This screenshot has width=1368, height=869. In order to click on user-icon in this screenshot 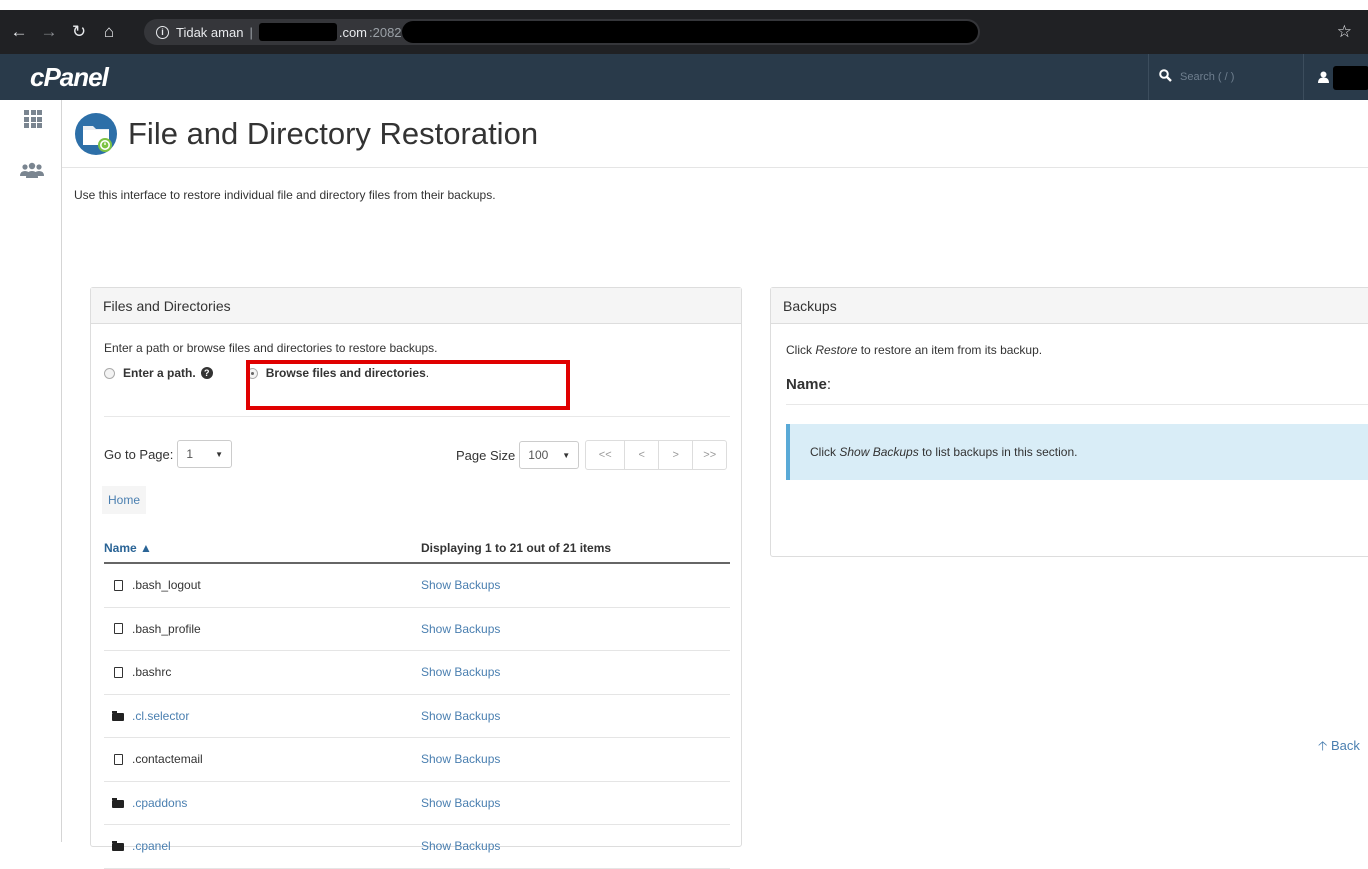, I will do `click(1323, 78)`.